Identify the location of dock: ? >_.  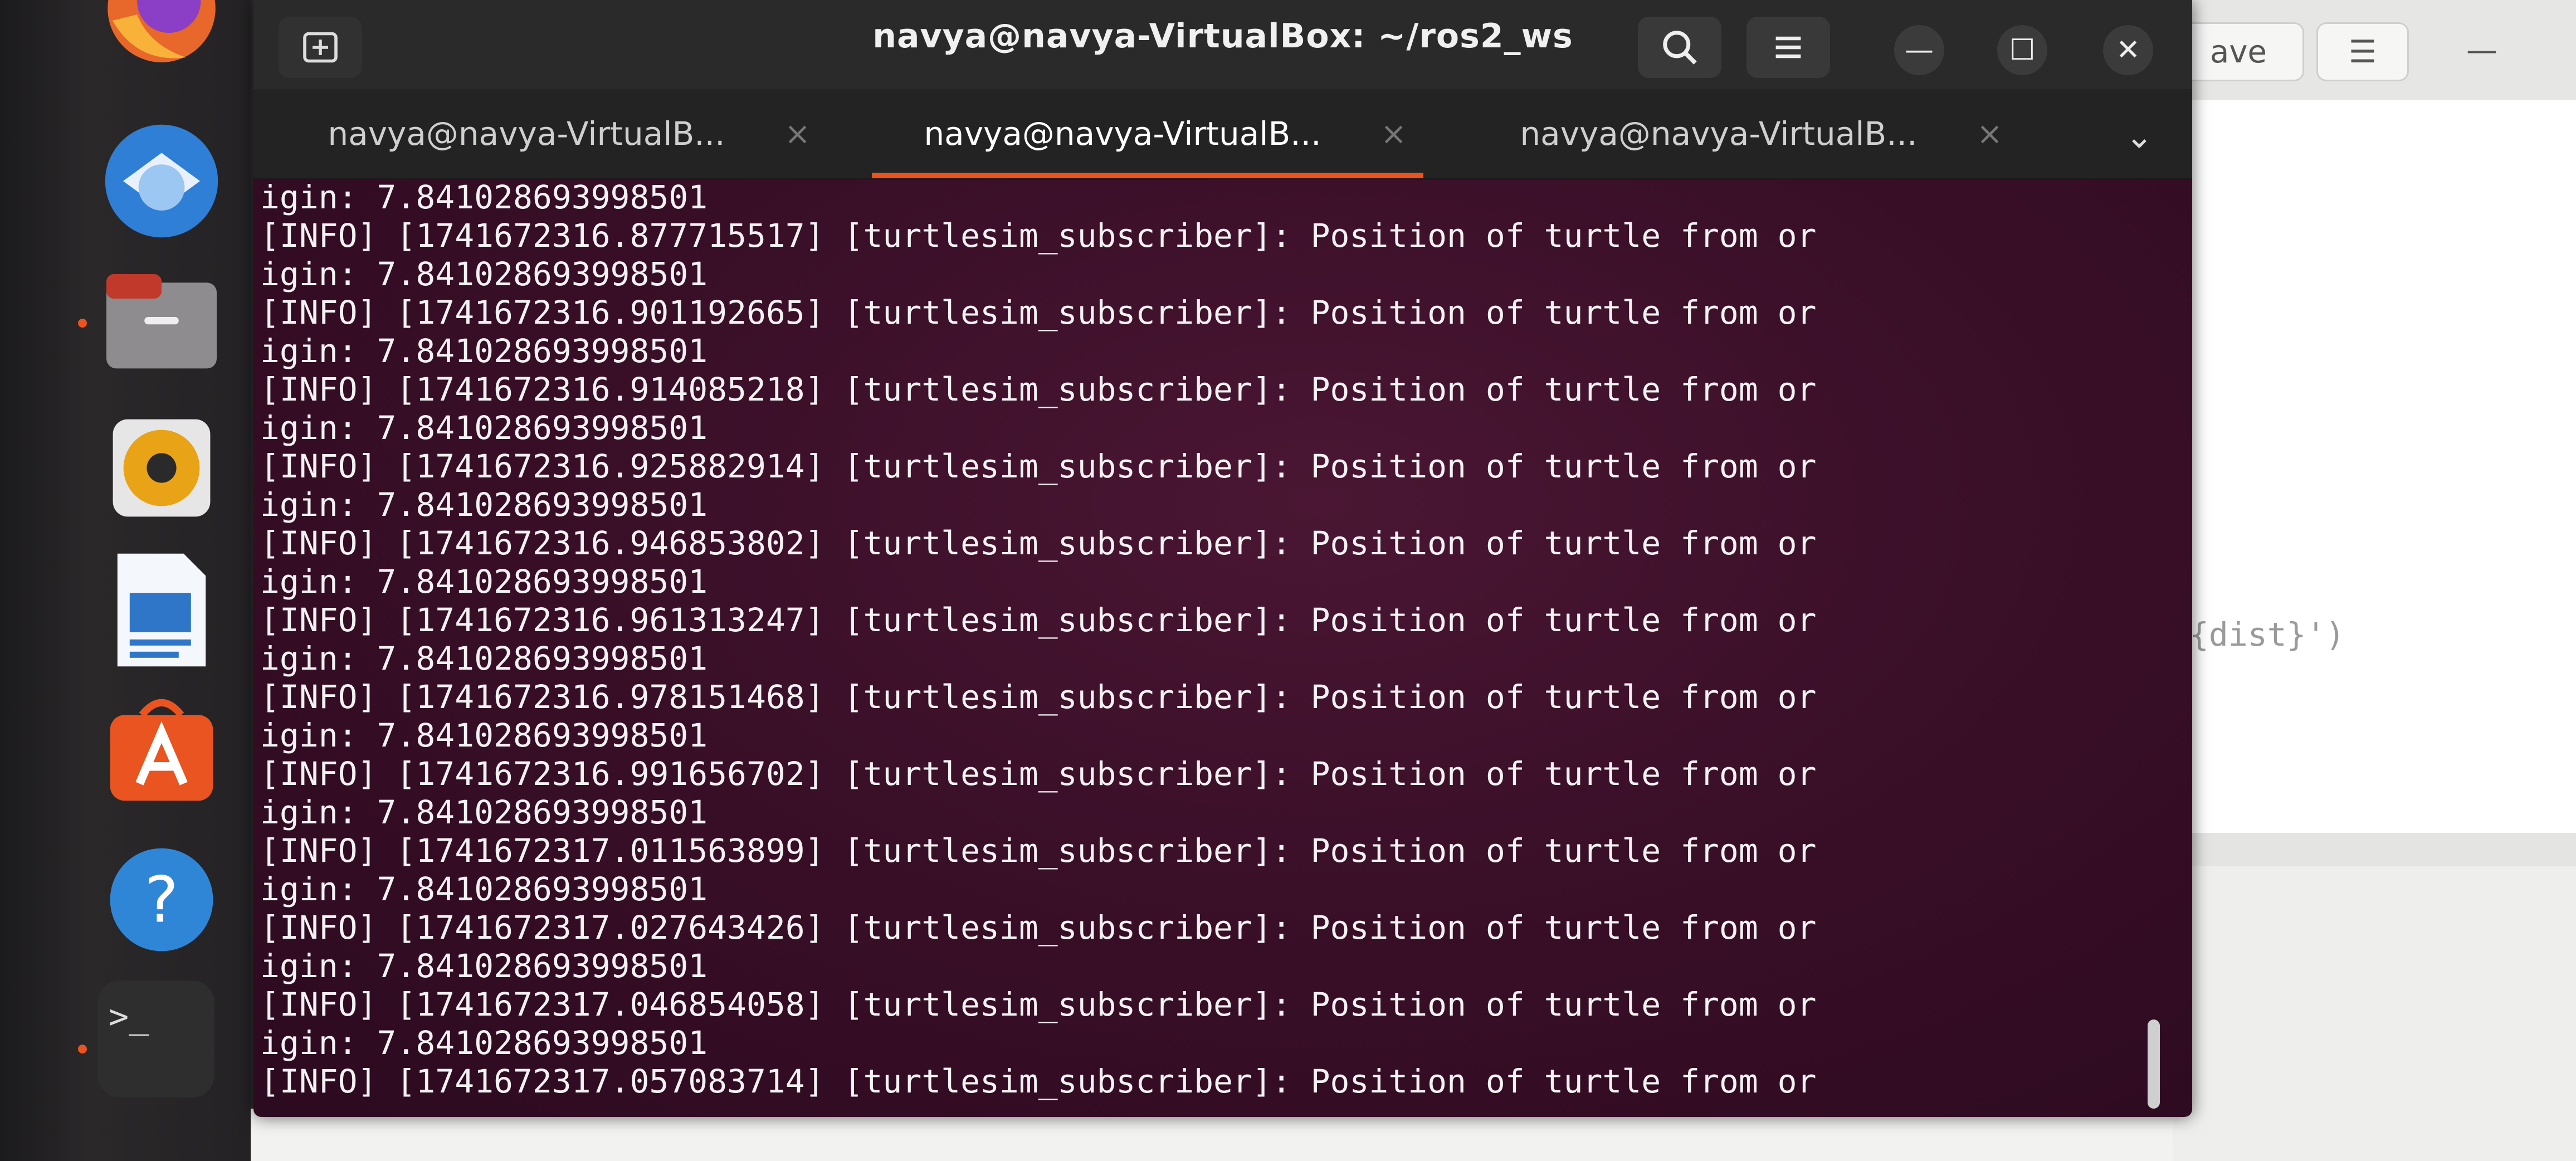
(125, 580).